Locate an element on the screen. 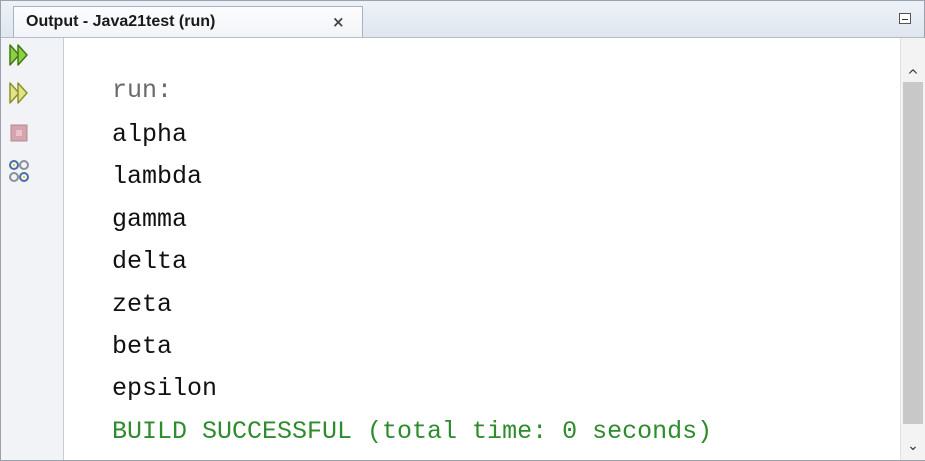  output-toolbar is located at coordinates (32, 249).